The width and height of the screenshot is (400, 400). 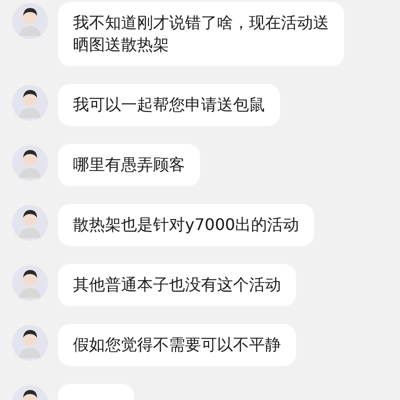 I want to click on message-bubble: 哪里有愚弄顾客, so click(x=129, y=165).